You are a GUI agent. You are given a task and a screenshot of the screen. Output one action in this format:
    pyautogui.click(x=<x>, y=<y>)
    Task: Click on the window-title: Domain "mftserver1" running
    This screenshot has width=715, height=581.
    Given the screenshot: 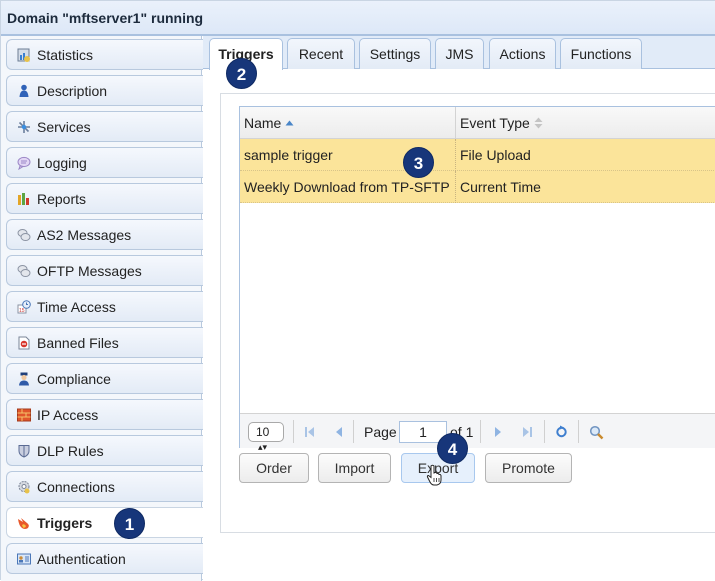 What is the action you would take?
    pyautogui.click(x=358, y=18)
    